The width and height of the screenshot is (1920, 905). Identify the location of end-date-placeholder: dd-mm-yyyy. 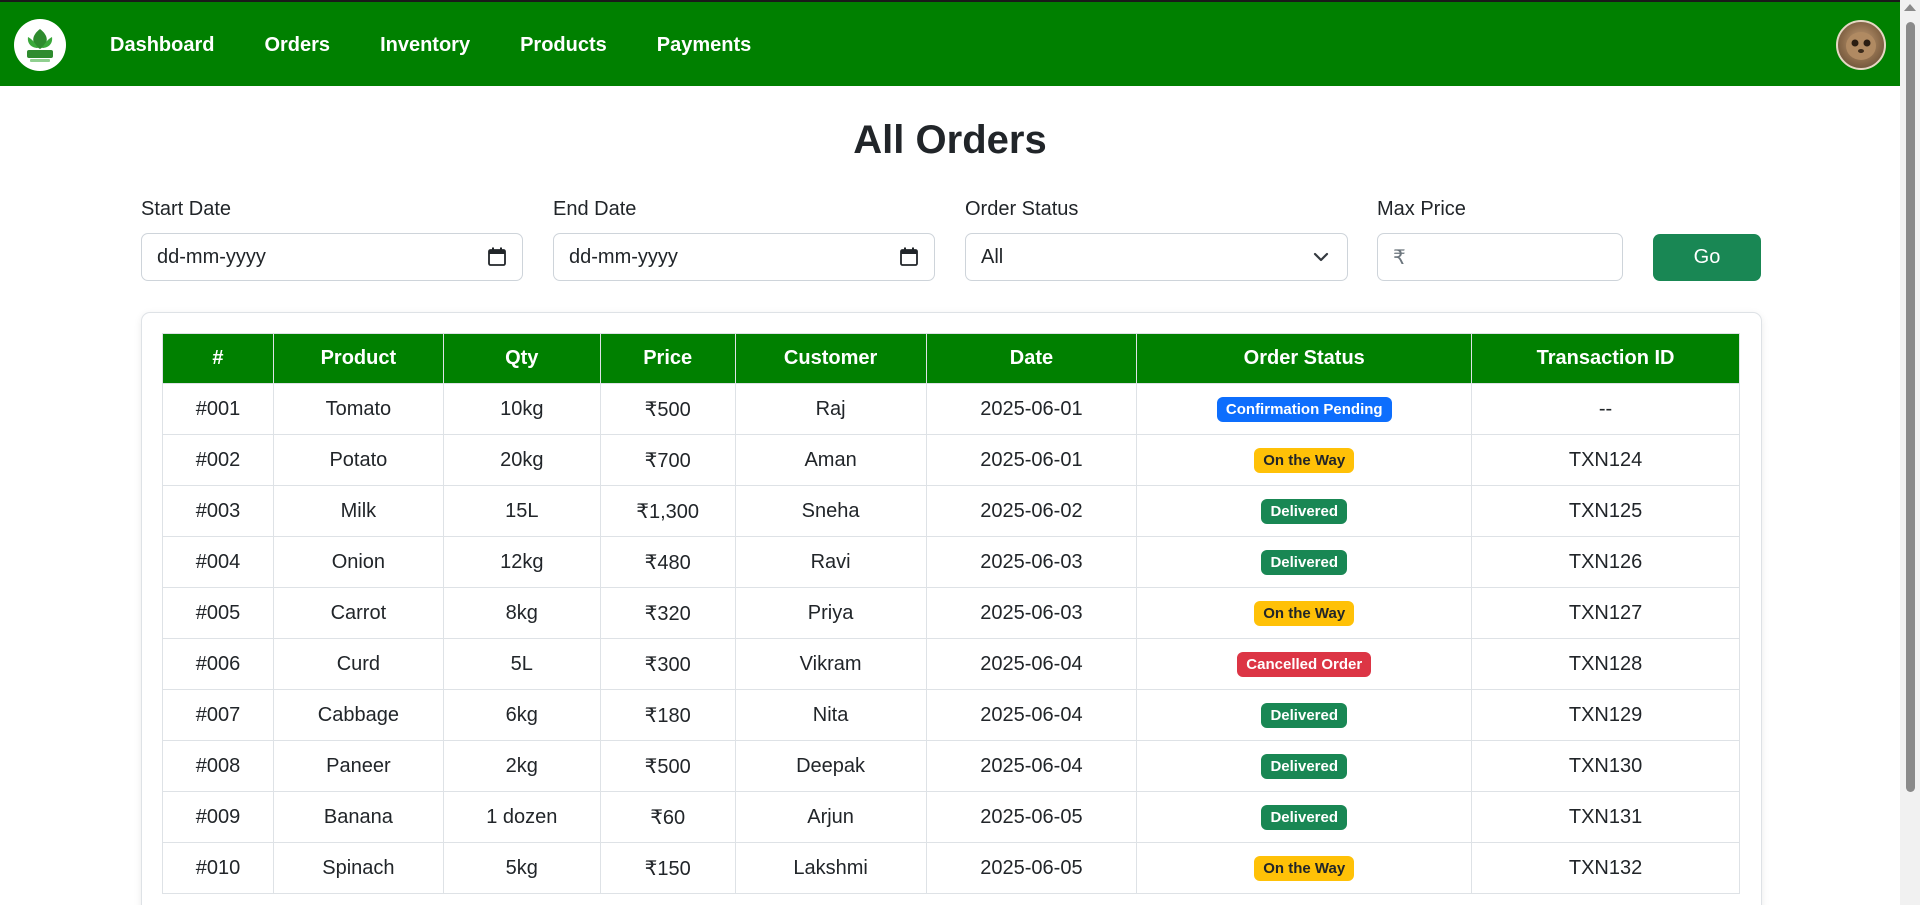
(623, 256).